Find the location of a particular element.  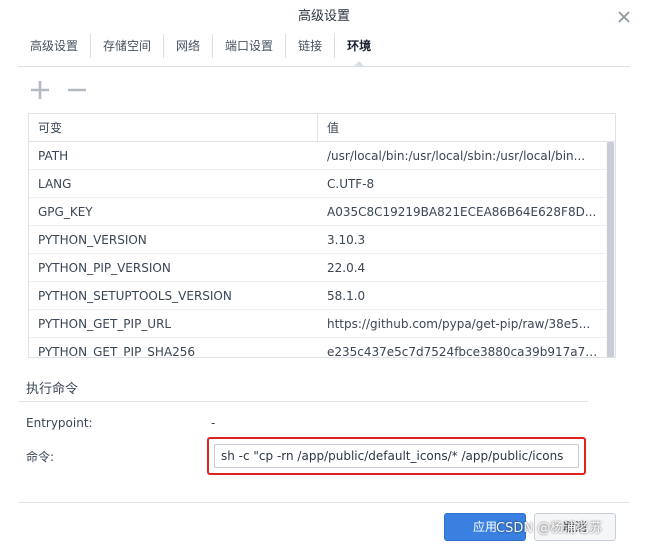

env-name: PYTHON_VERSION is located at coordinates (92, 240).